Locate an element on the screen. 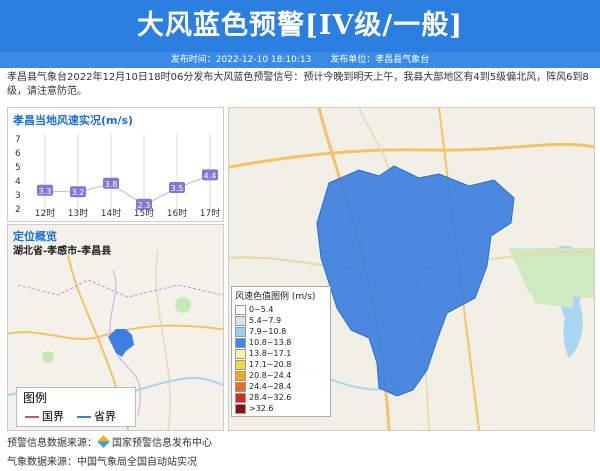  warning-title: 大风蓝色预警[IV级/一般] is located at coordinates (300, 25).